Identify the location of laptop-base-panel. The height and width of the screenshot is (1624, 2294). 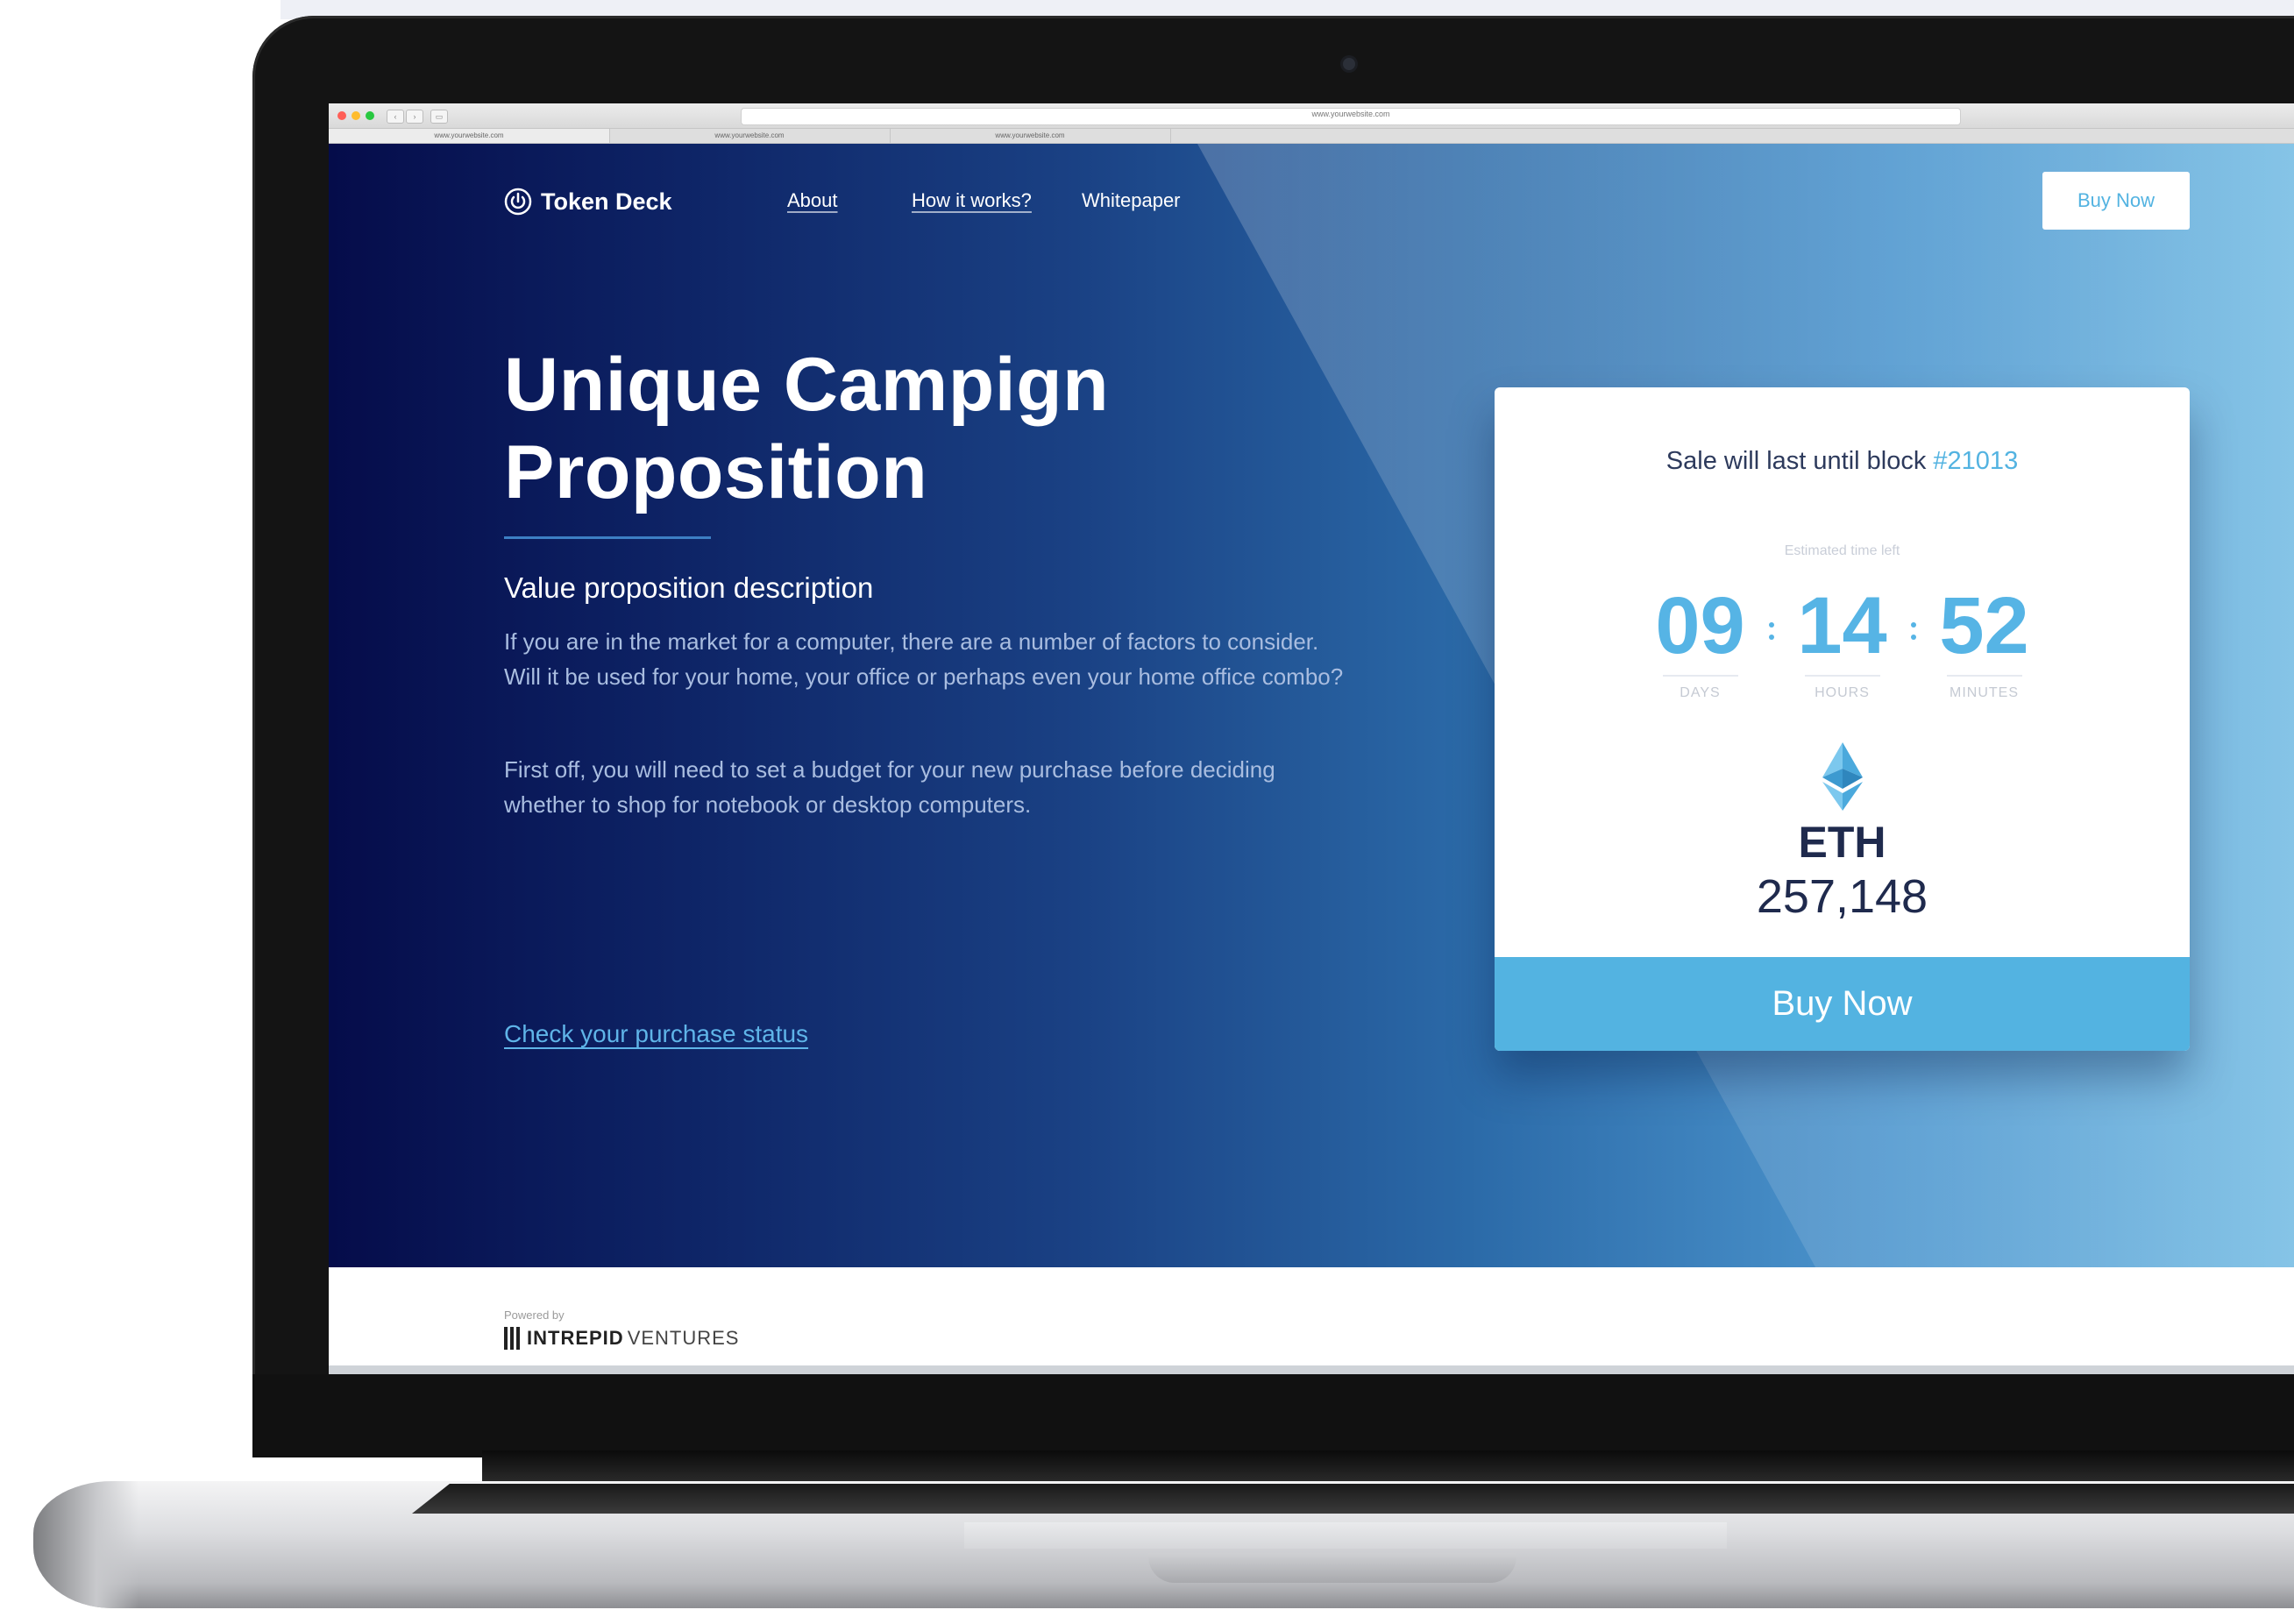
(1346, 1535).